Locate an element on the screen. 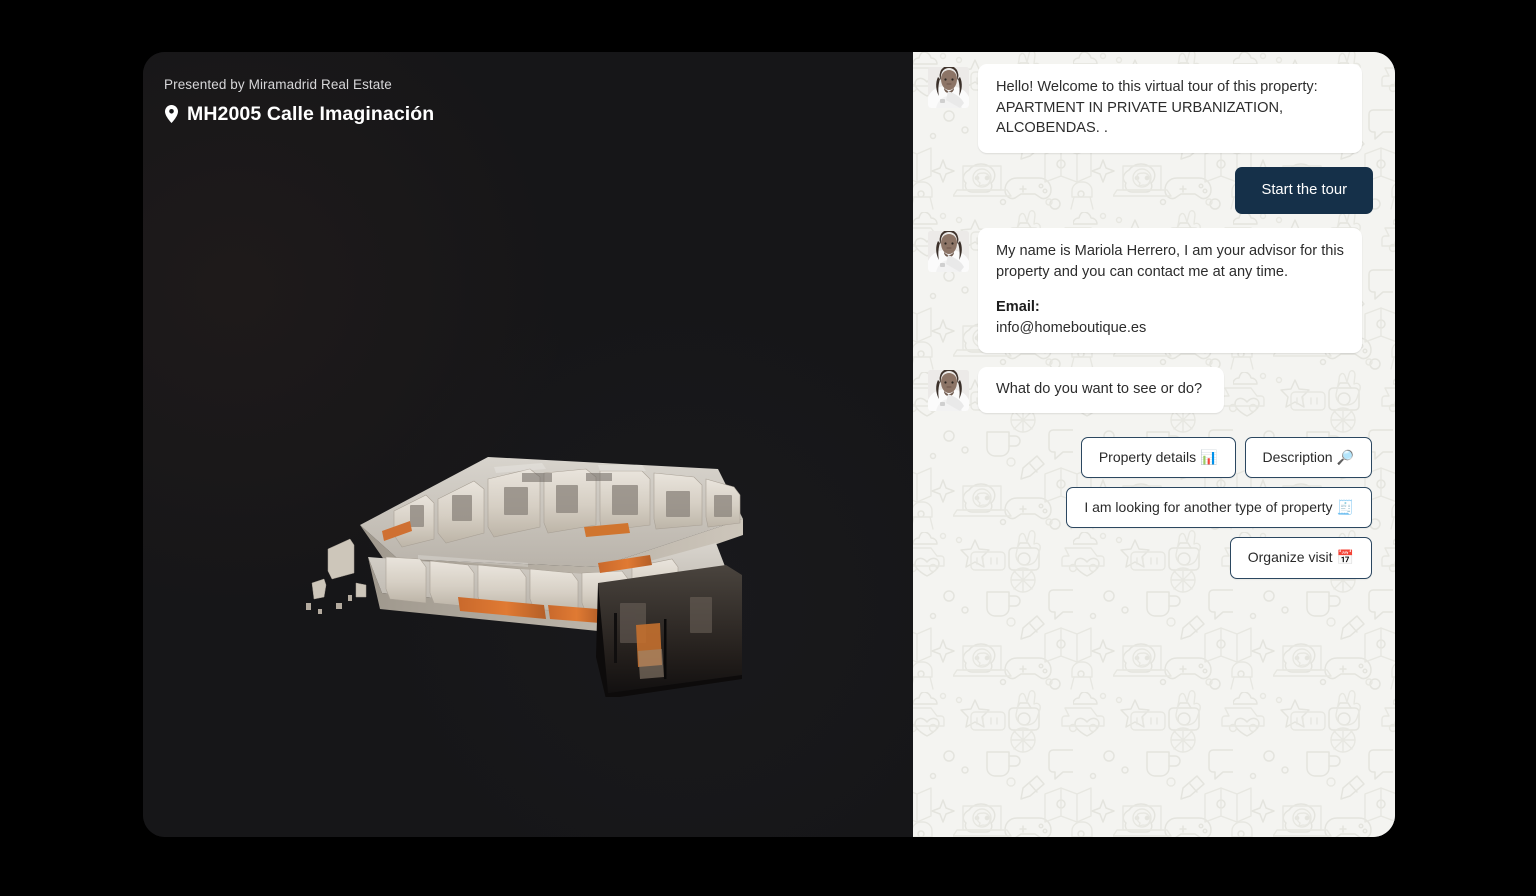 Image resolution: width=1536 pixels, height=896 pixels. presented-by-label: Presented by Miramadrid Real Estate is located at coordinates (278, 84).